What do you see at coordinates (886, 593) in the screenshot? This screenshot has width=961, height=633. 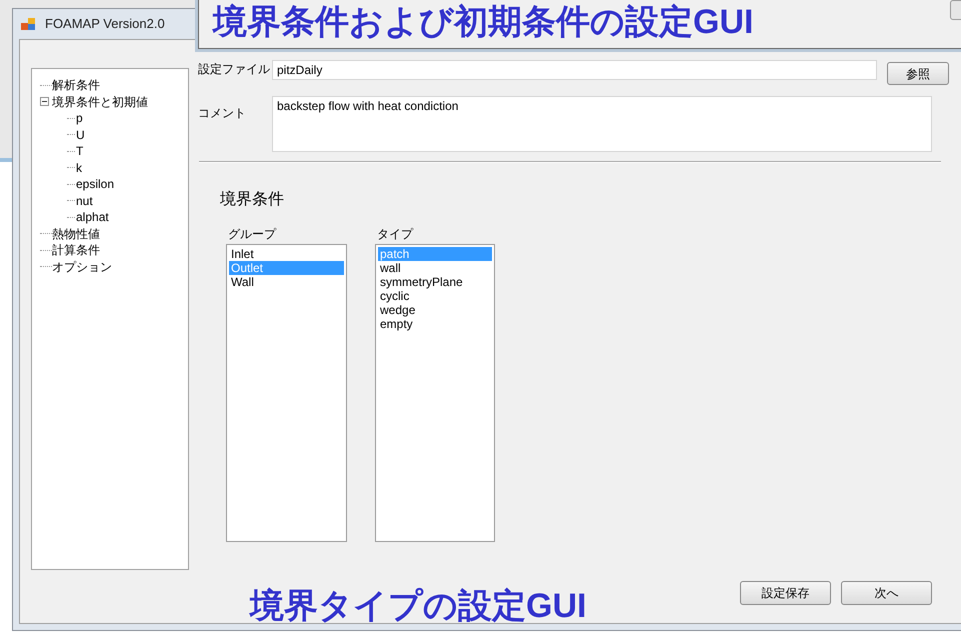 I see `dialog-button: 次へ` at bounding box center [886, 593].